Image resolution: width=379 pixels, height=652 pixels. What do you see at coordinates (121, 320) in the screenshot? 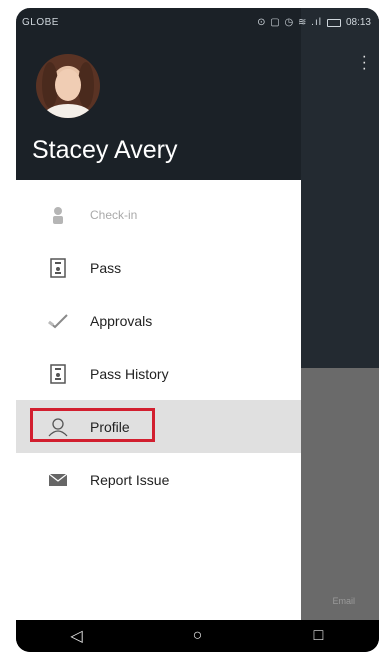
I see `menu-item-label: Approvals` at bounding box center [121, 320].